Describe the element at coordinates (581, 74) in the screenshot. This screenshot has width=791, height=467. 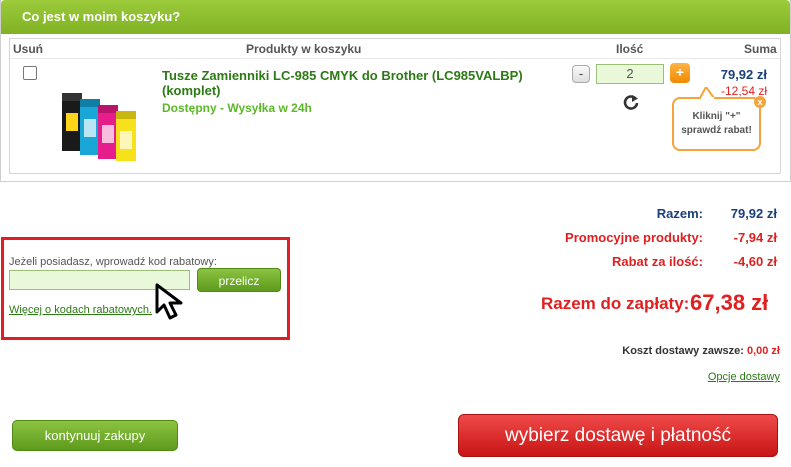
I see `quantity-decrease-button: -` at that location.